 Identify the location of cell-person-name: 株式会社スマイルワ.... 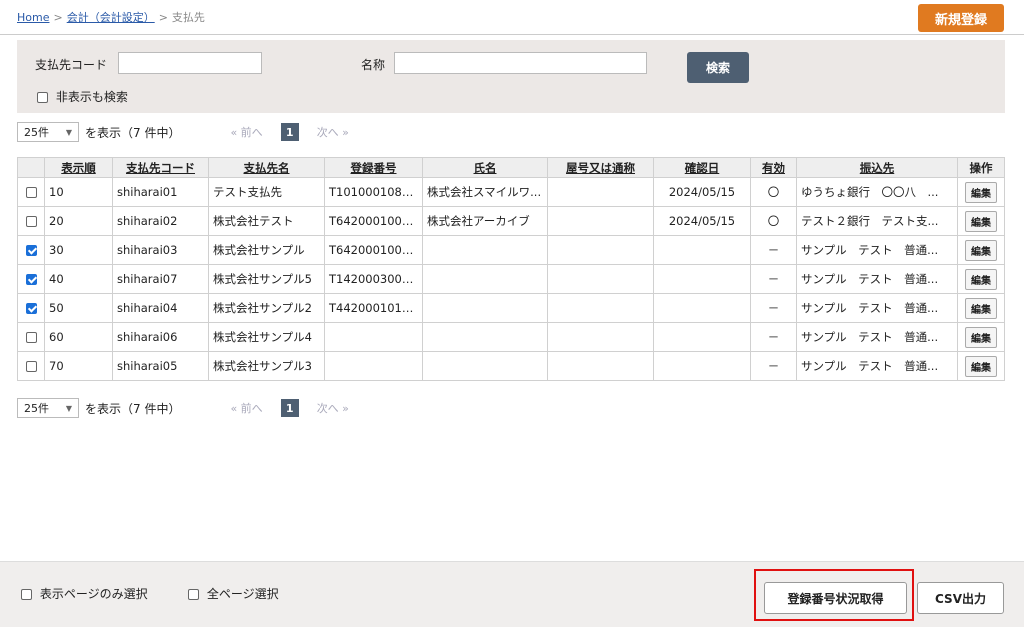
(485, 192).